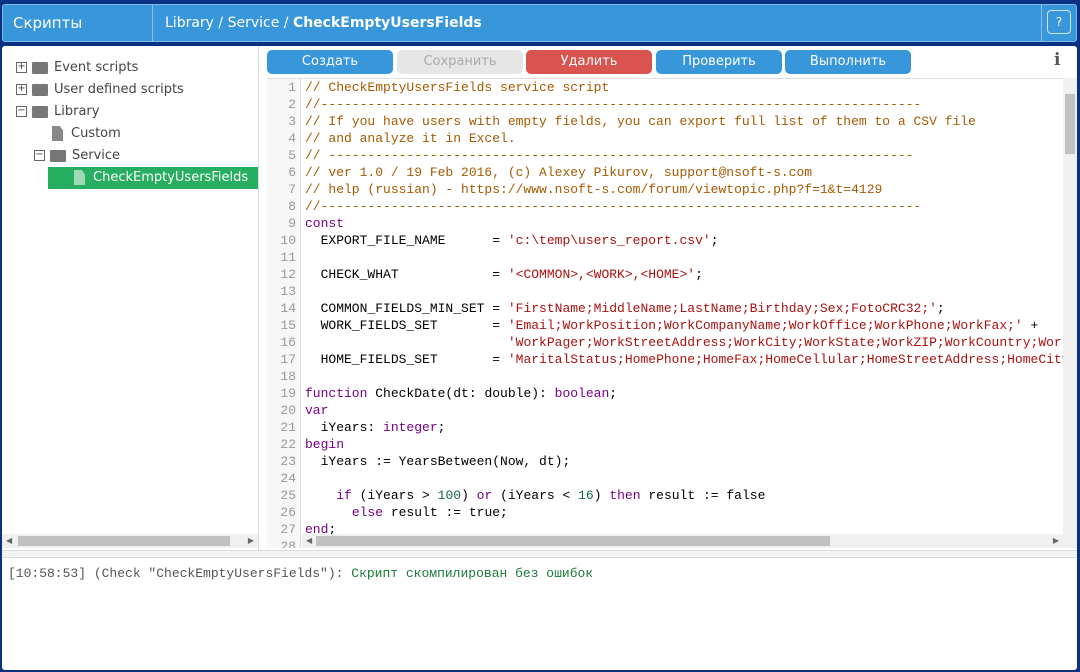 The height and width of the screenshot is (672, 1080). I want to click on delete-button: Удалить, so click(589, 62).